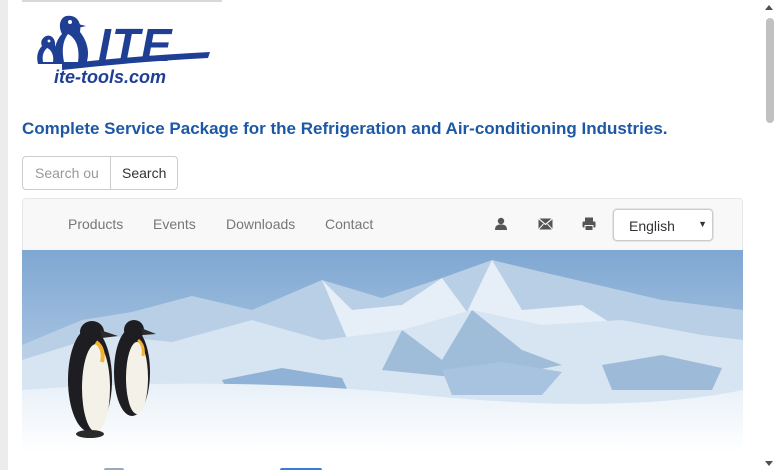 Image resolution: width=780 pixels, height=470 pixels. I want to click on scroll-down-arrow-icon, so click(769, 463).